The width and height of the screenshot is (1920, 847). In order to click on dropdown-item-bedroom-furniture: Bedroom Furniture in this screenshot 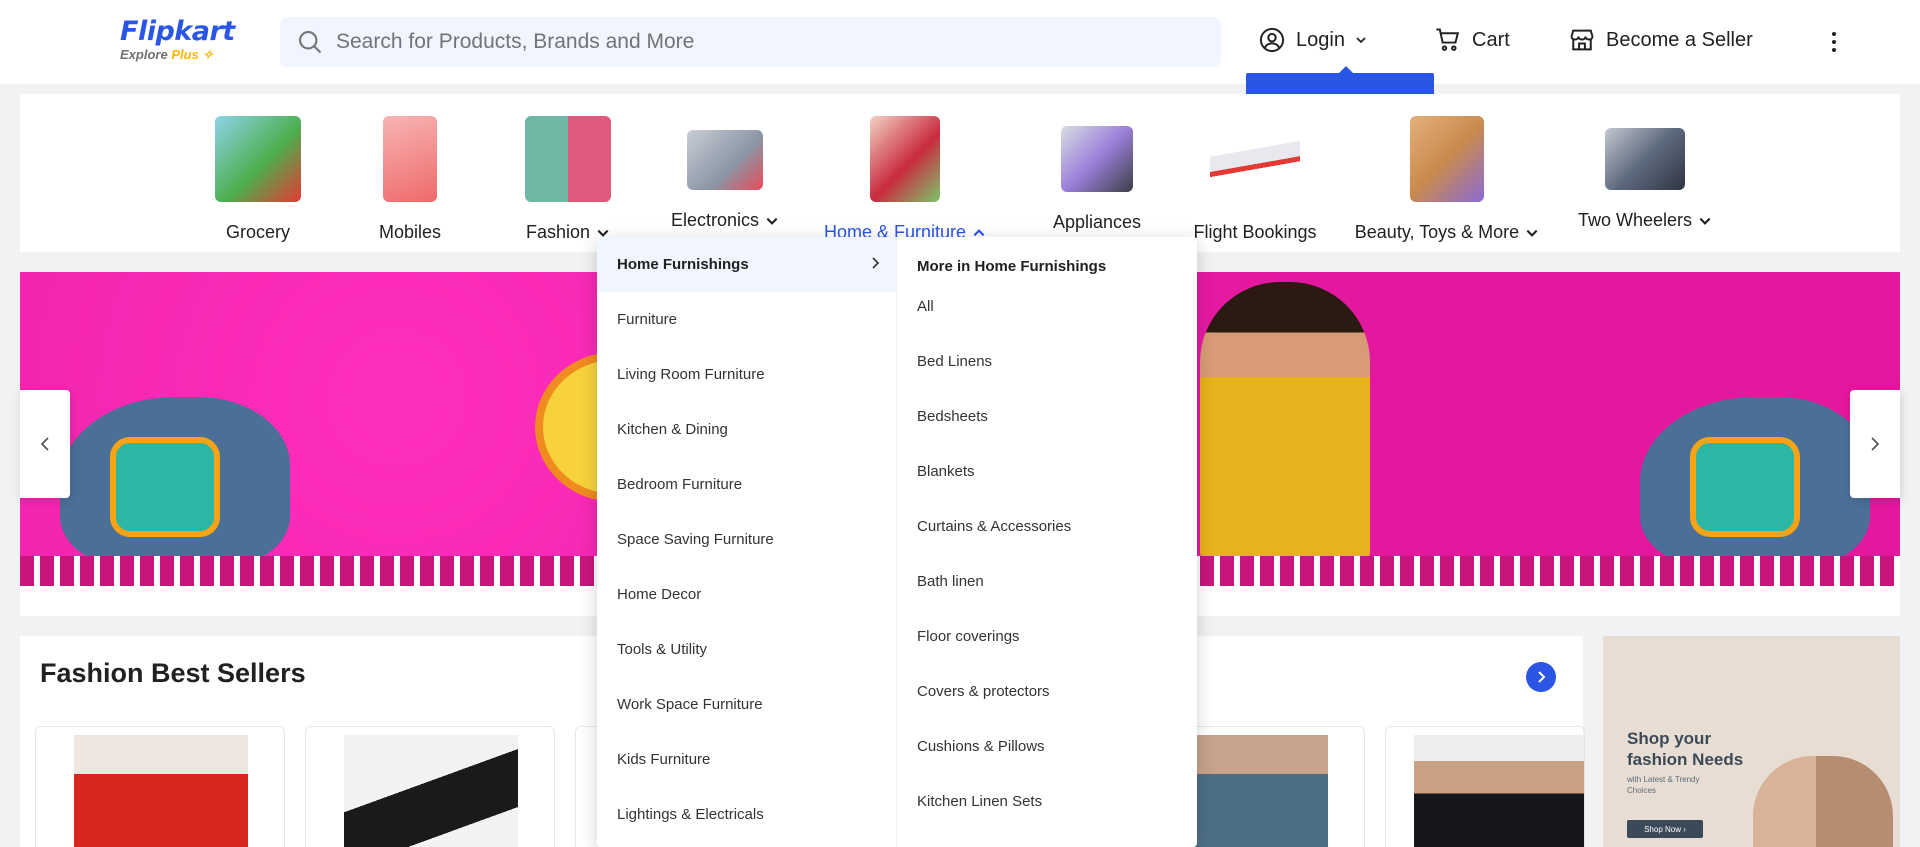, I will do `click(746, 484)`.